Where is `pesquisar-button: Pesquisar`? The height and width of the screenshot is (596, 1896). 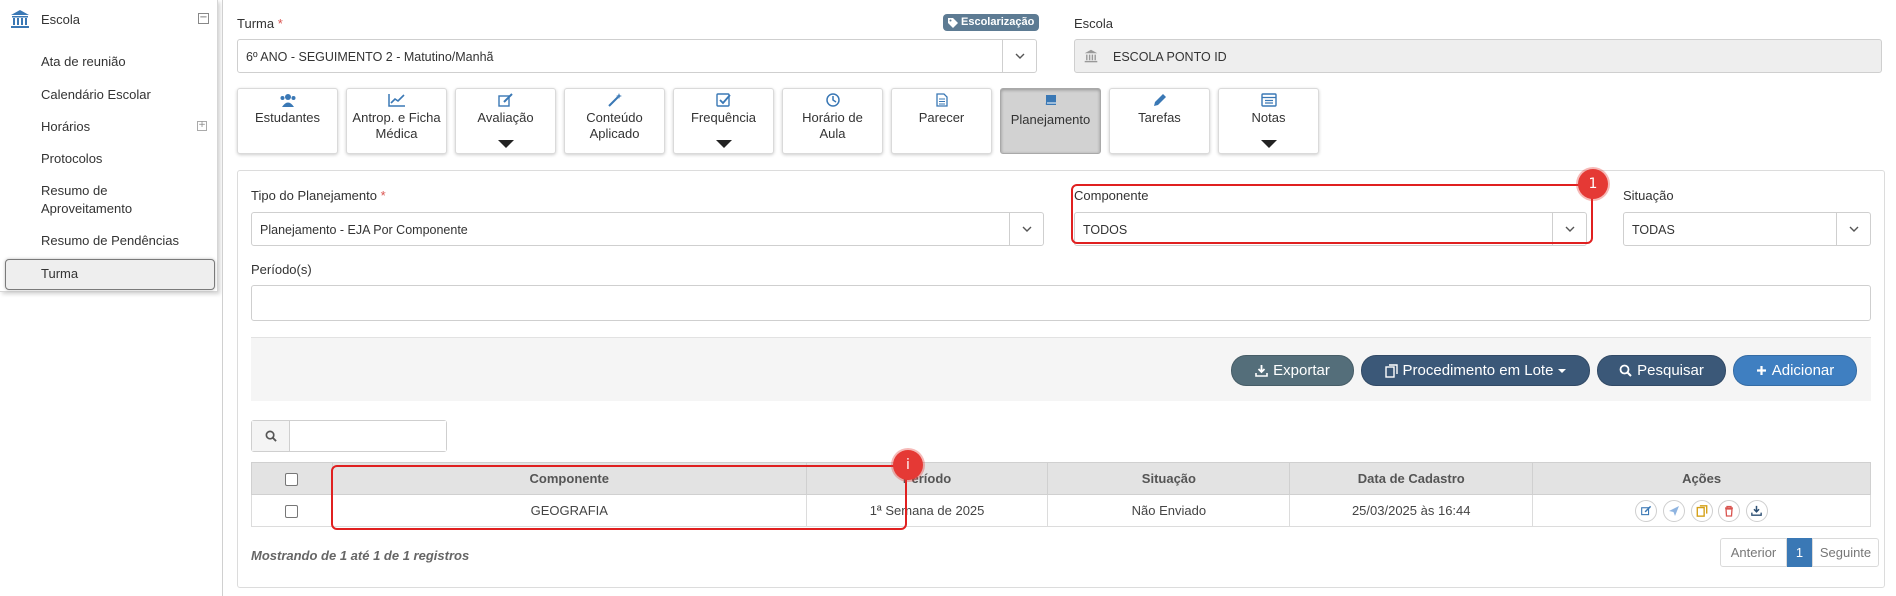
pesquisar-button: Pesquisar is located at coordinates (1661, 370).